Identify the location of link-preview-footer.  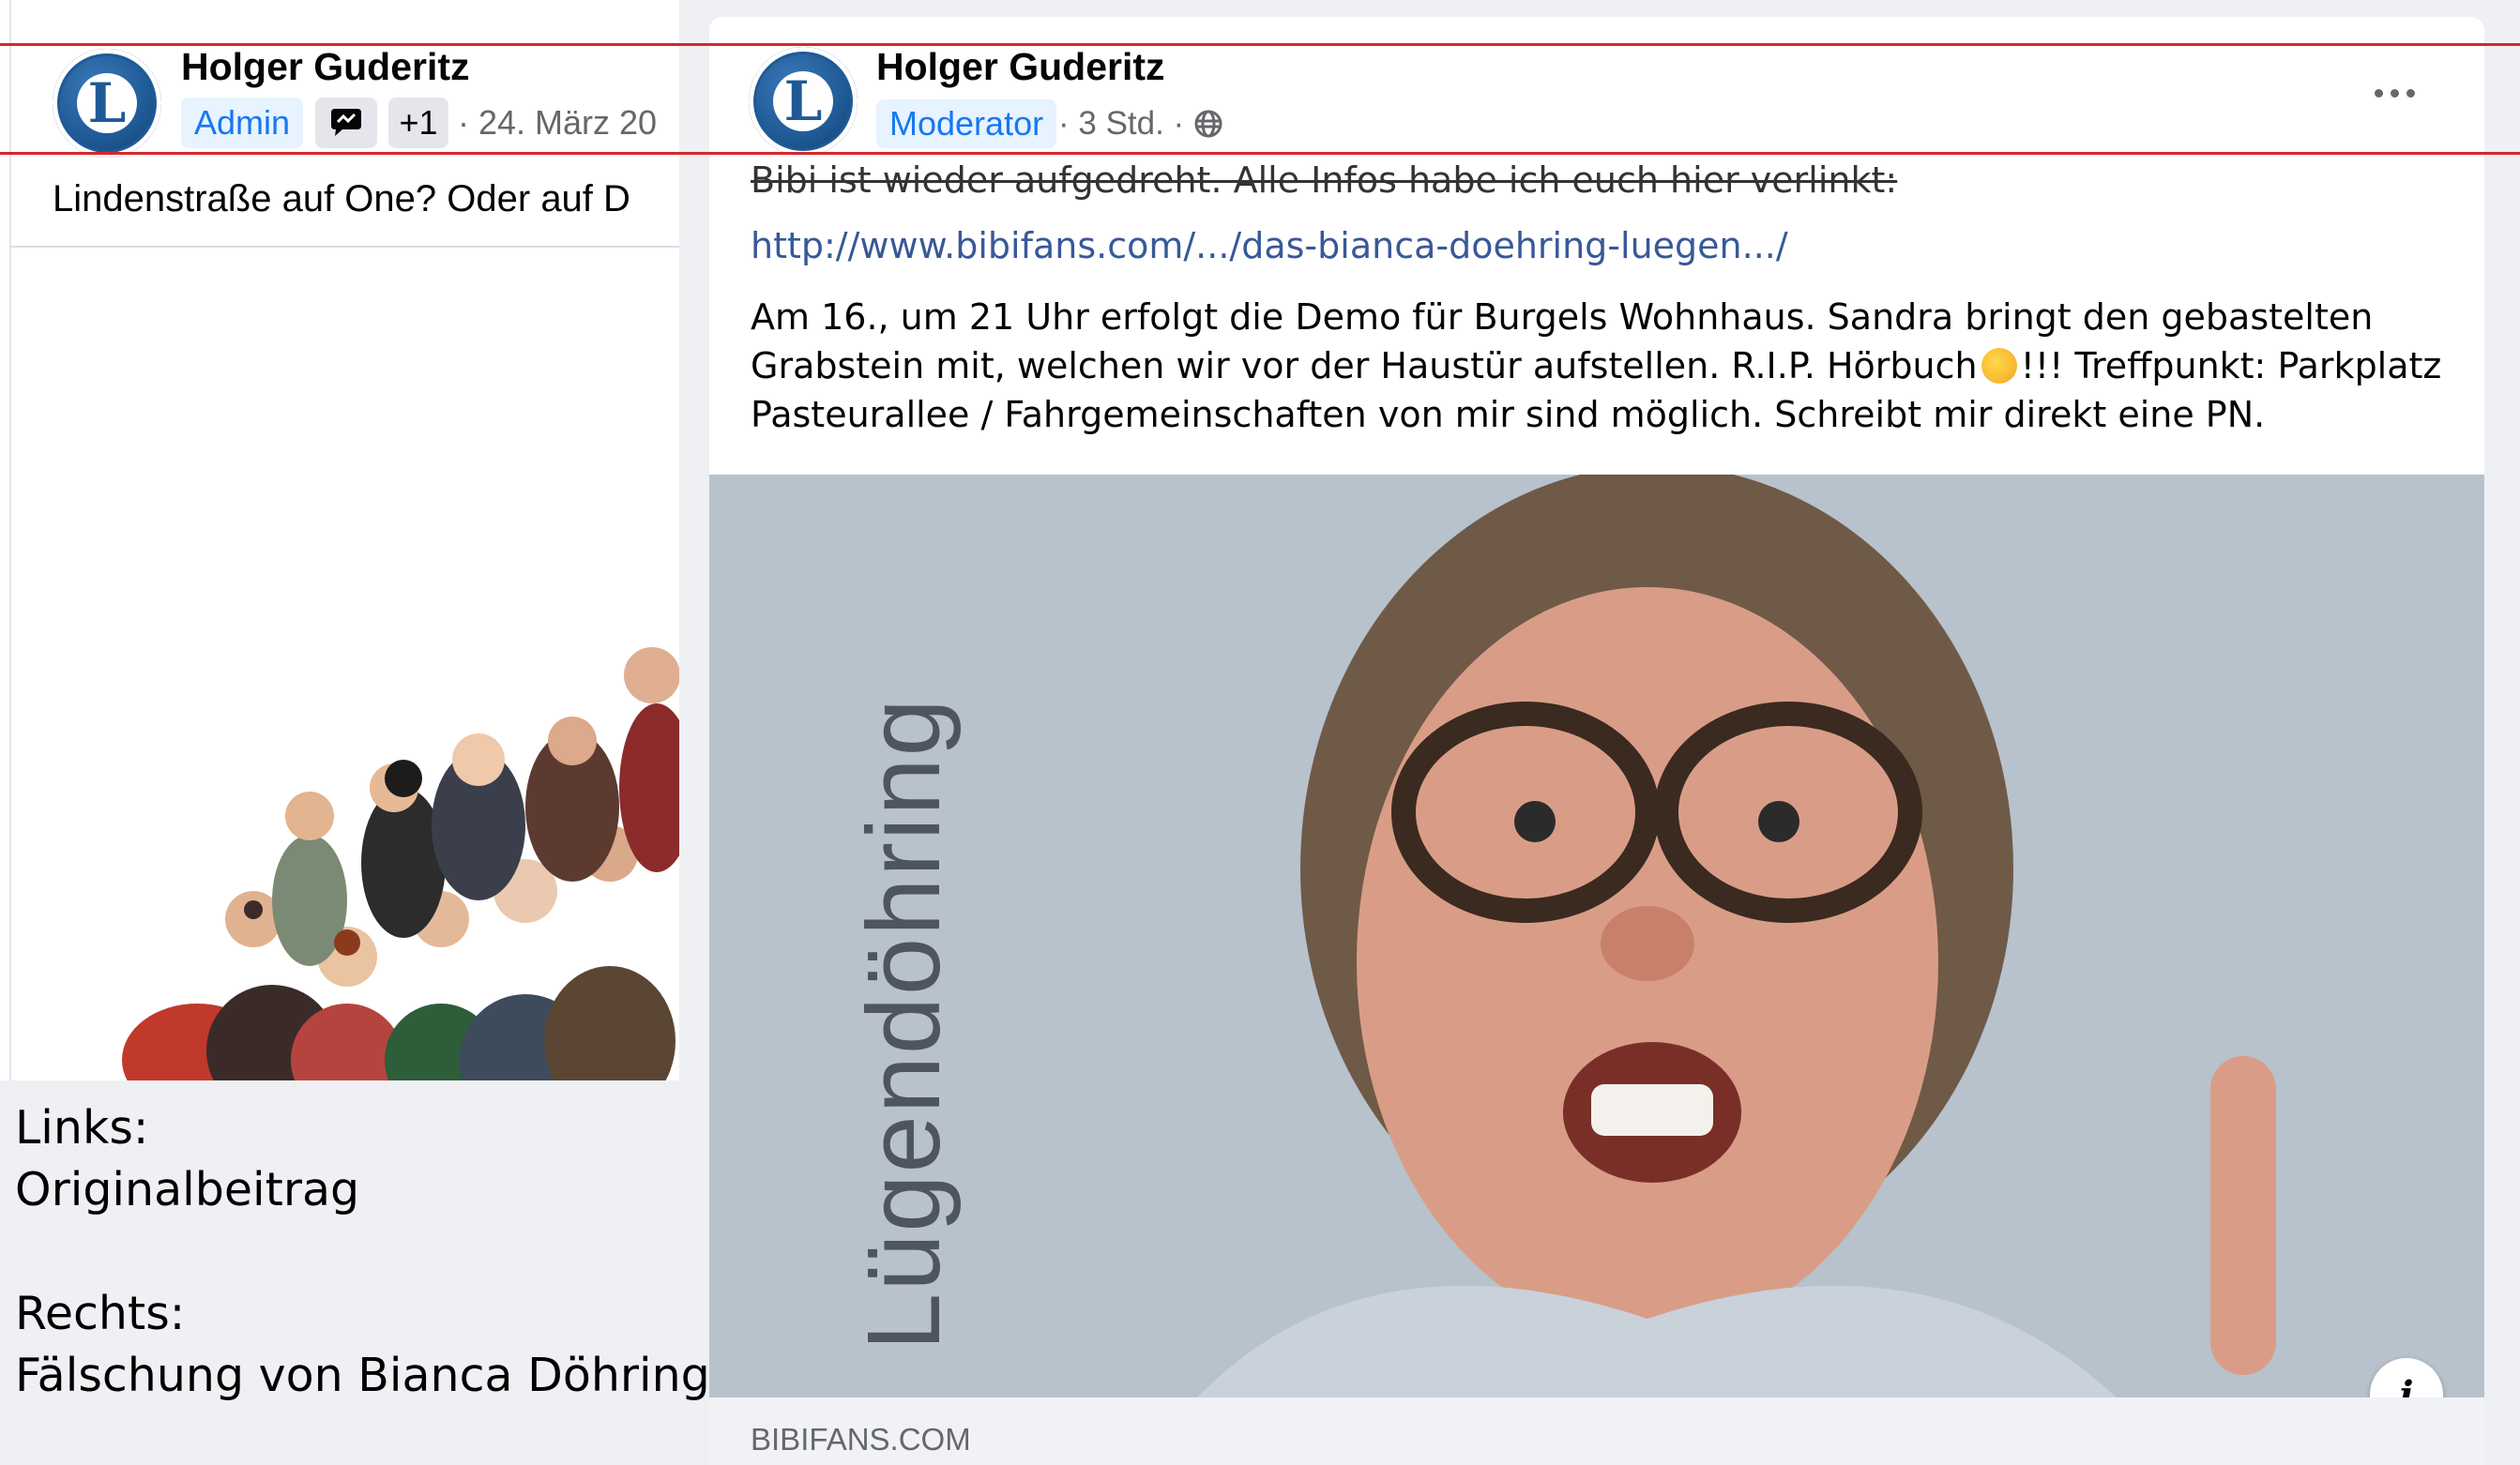
(1597, 1431).